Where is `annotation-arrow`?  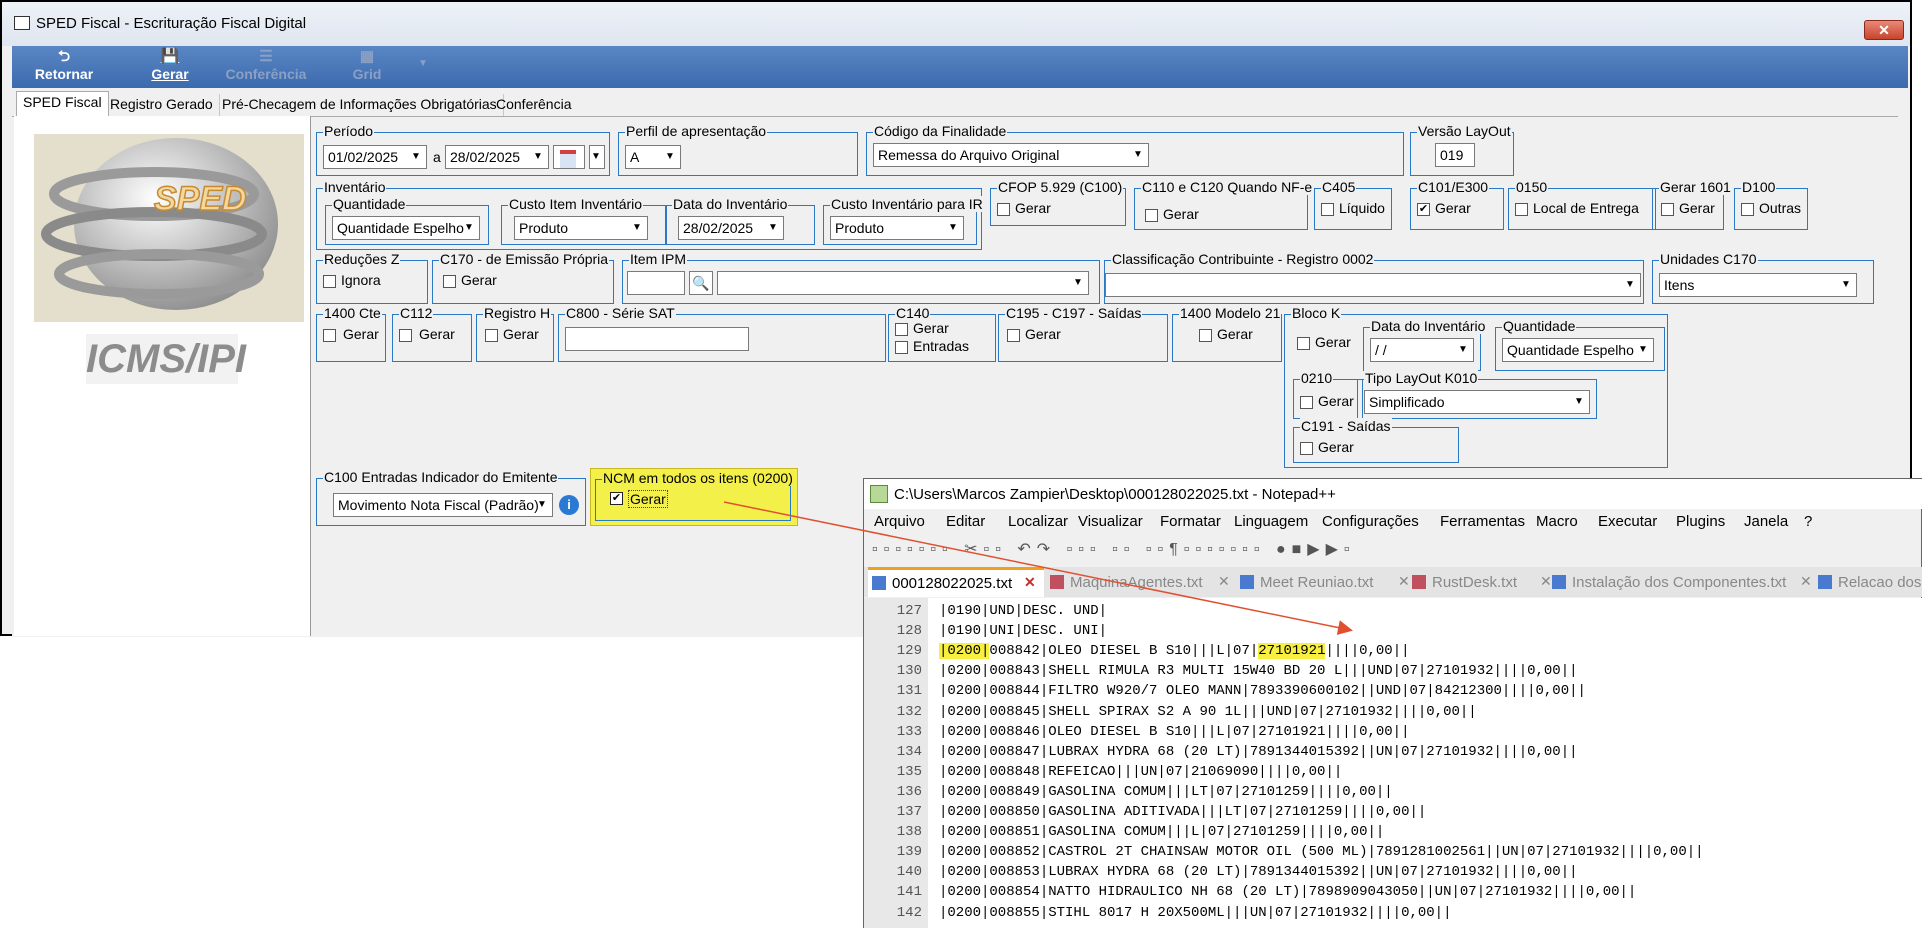
annotation-arrow is located at coordinates (1038, 568).